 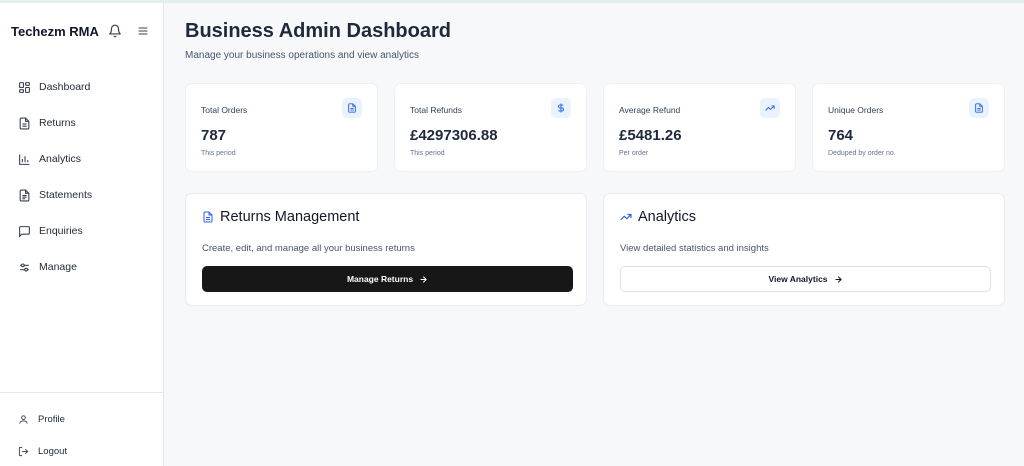 I want to click on stat-card-total-orders: Total Orders 787 This period, so click(x=281, y=127).